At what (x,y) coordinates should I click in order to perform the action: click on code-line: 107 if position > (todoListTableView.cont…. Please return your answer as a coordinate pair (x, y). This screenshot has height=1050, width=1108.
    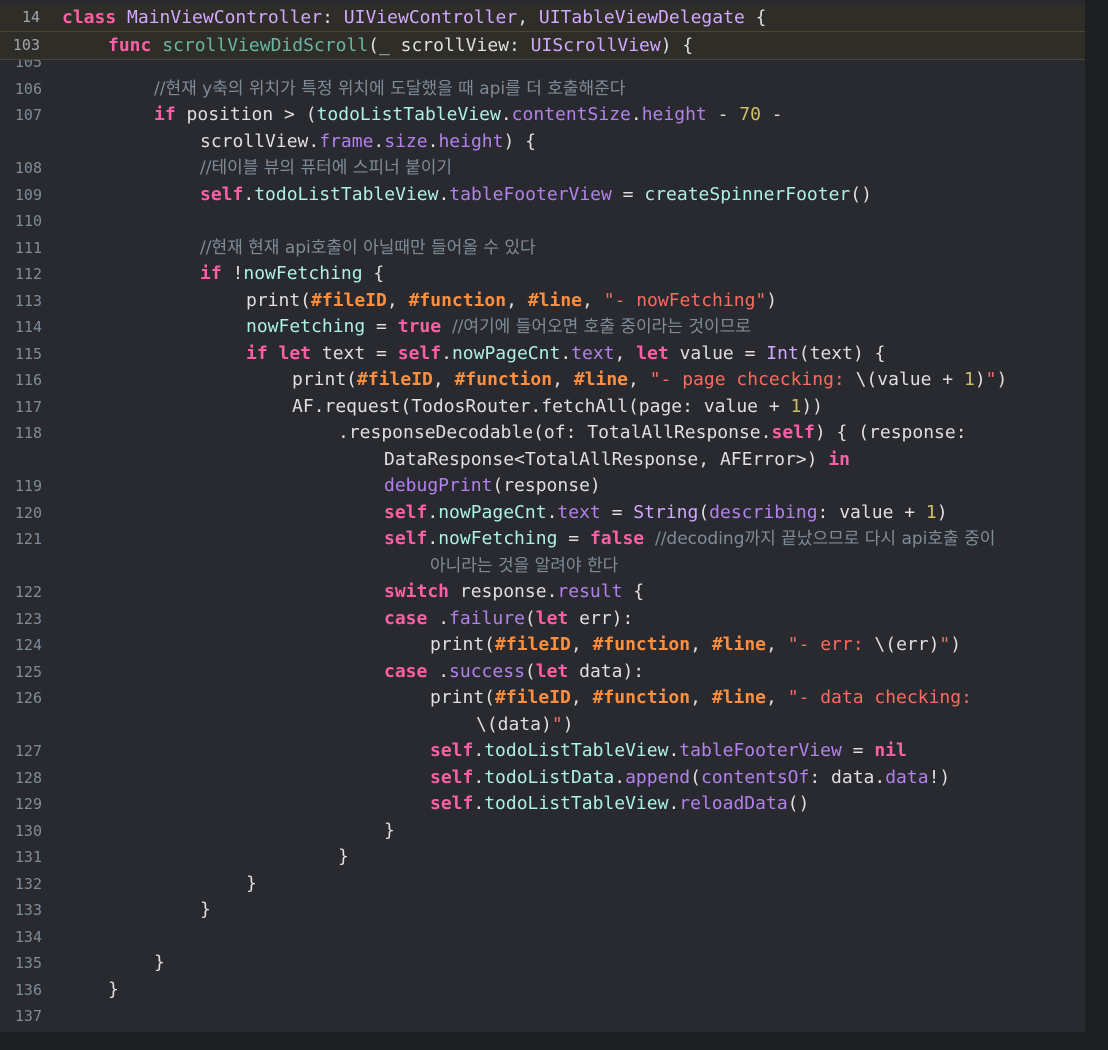
    Looking at the image, I should click on (542, 115).